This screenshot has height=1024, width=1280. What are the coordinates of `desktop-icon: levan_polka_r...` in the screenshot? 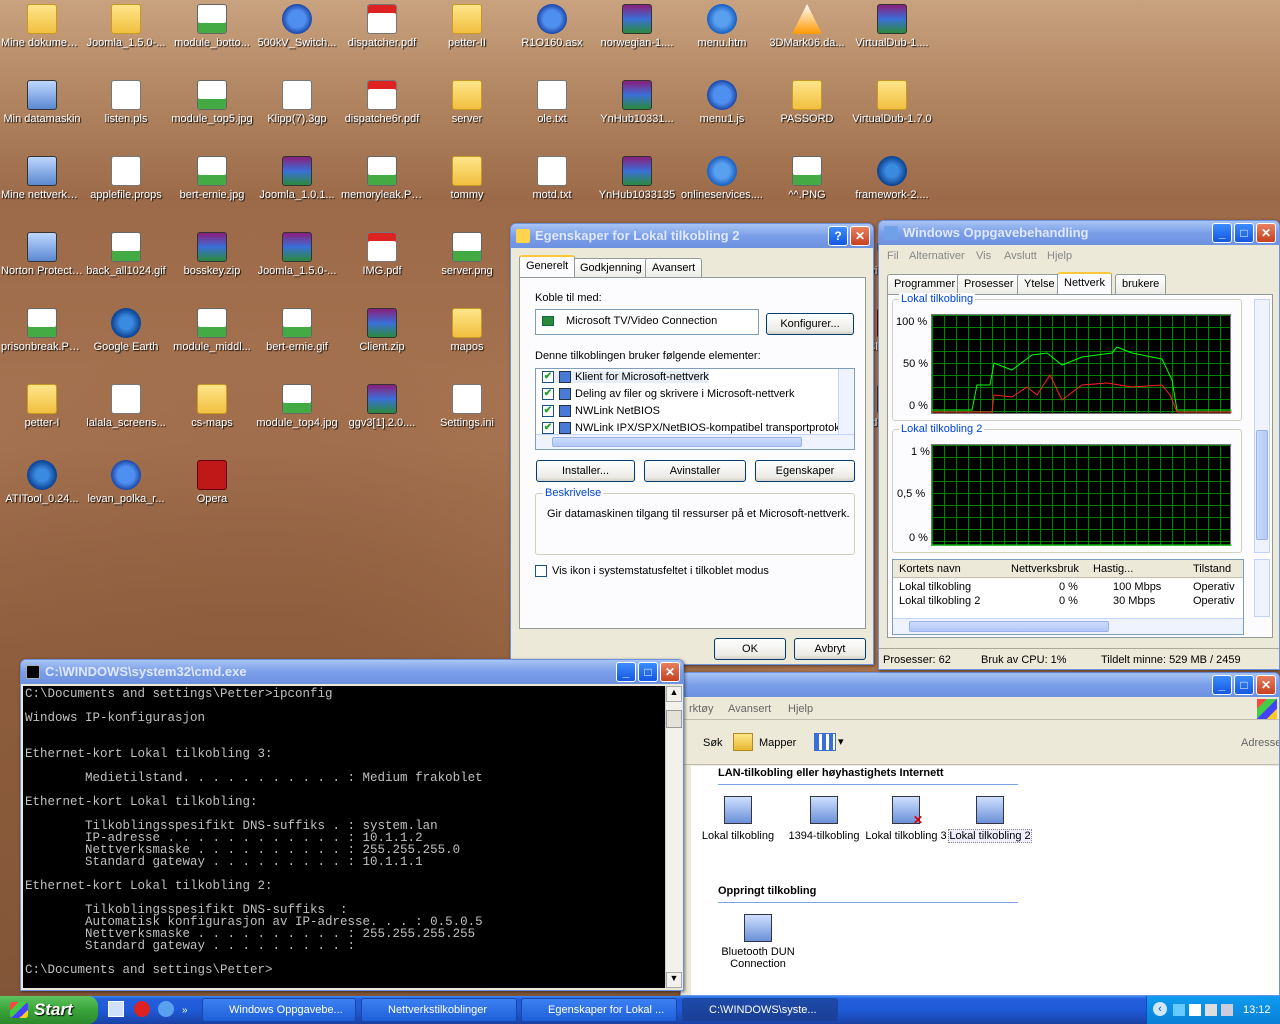 It's located at (126, 481).